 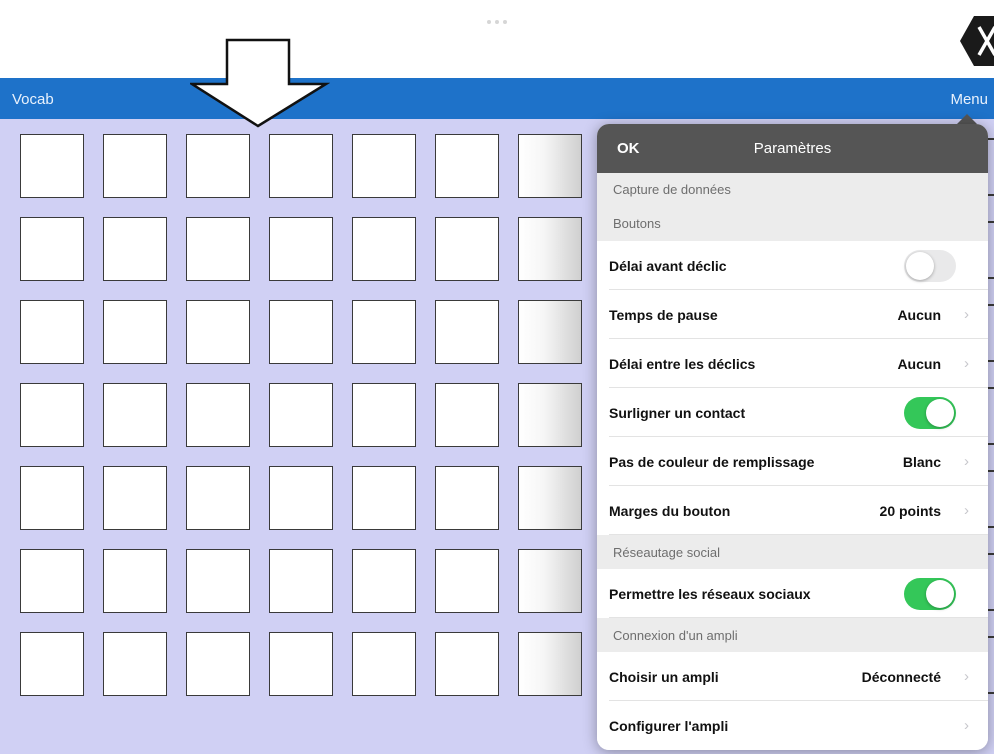 I want to click on settings-row-label: Surligner un contact, so click(x=677, y=412).